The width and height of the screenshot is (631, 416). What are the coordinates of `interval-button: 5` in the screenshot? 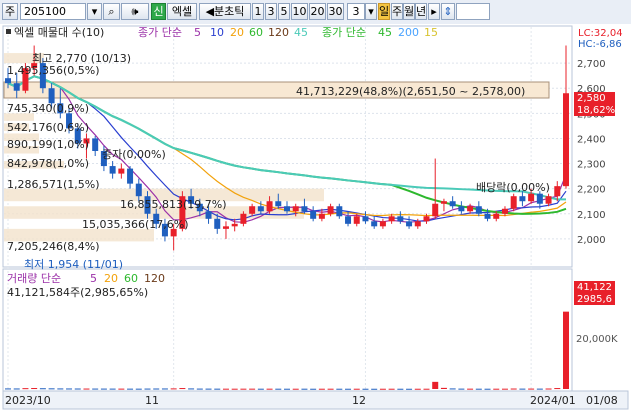 It's located at (284, 11).